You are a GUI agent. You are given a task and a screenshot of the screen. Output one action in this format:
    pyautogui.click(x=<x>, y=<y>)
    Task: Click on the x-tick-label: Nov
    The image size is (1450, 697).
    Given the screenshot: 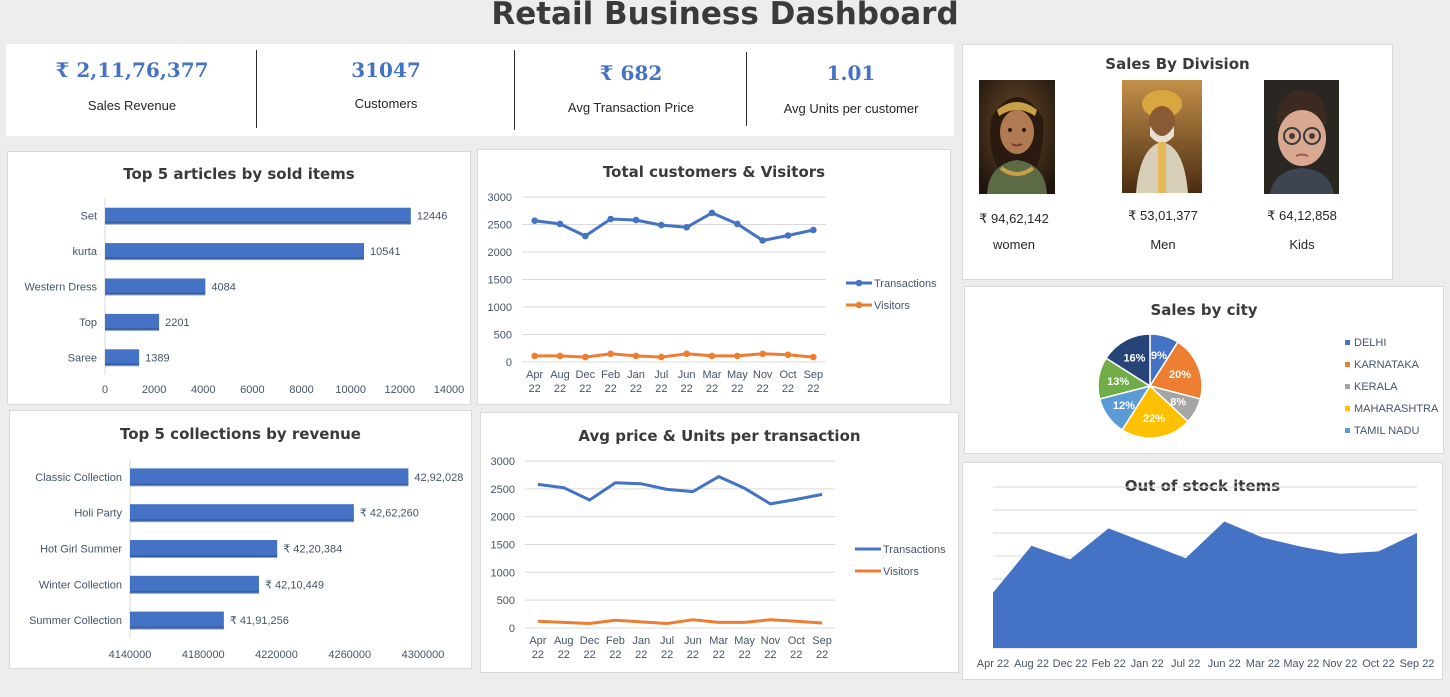 What is the action you would take?
    pyautogui.click(x=771, y=641)
    